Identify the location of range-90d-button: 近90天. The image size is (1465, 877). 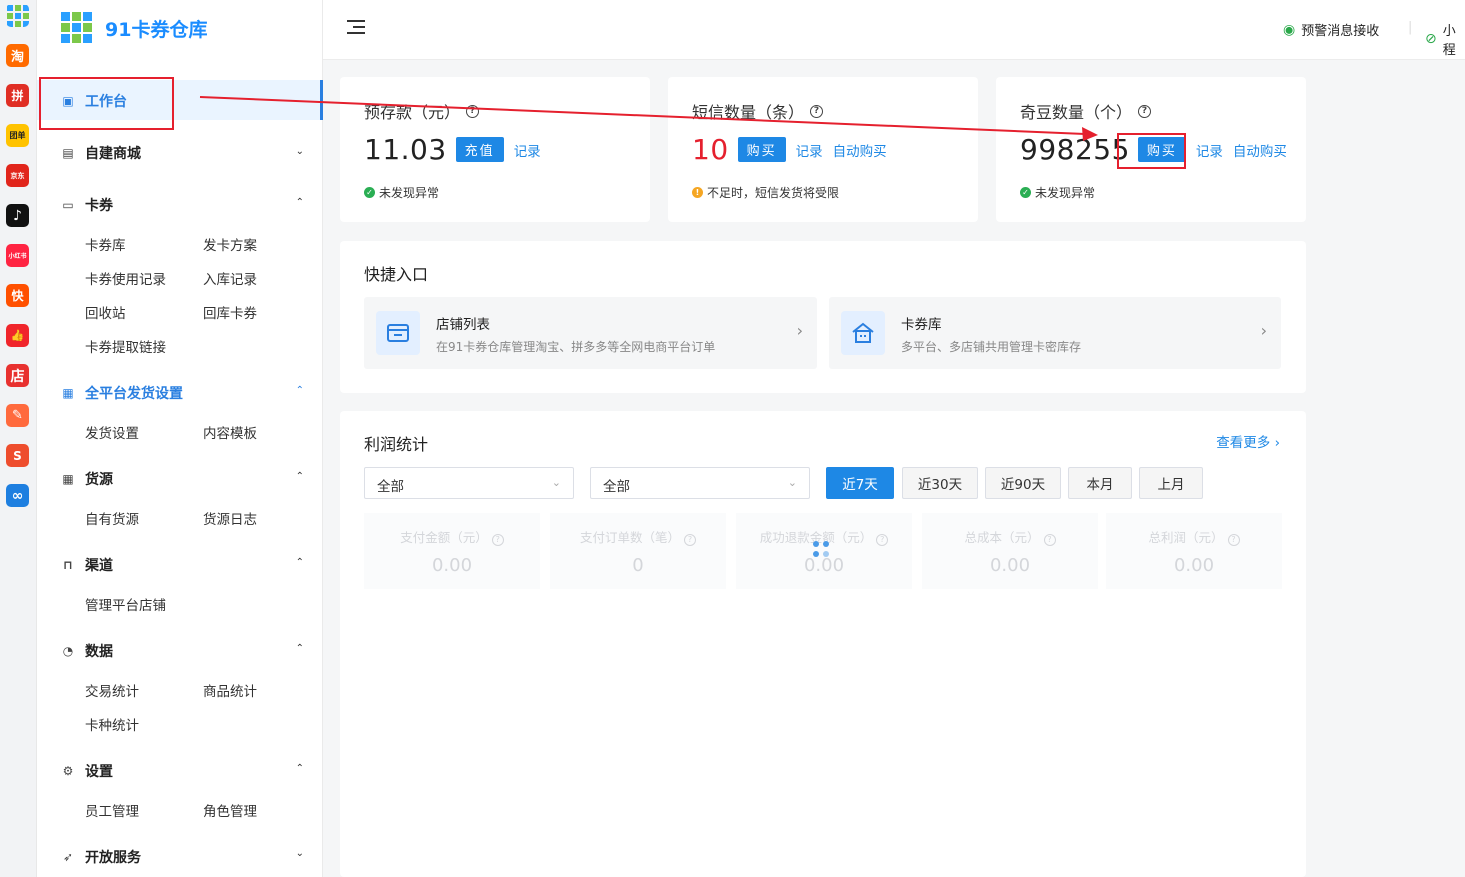
(1023, 483).